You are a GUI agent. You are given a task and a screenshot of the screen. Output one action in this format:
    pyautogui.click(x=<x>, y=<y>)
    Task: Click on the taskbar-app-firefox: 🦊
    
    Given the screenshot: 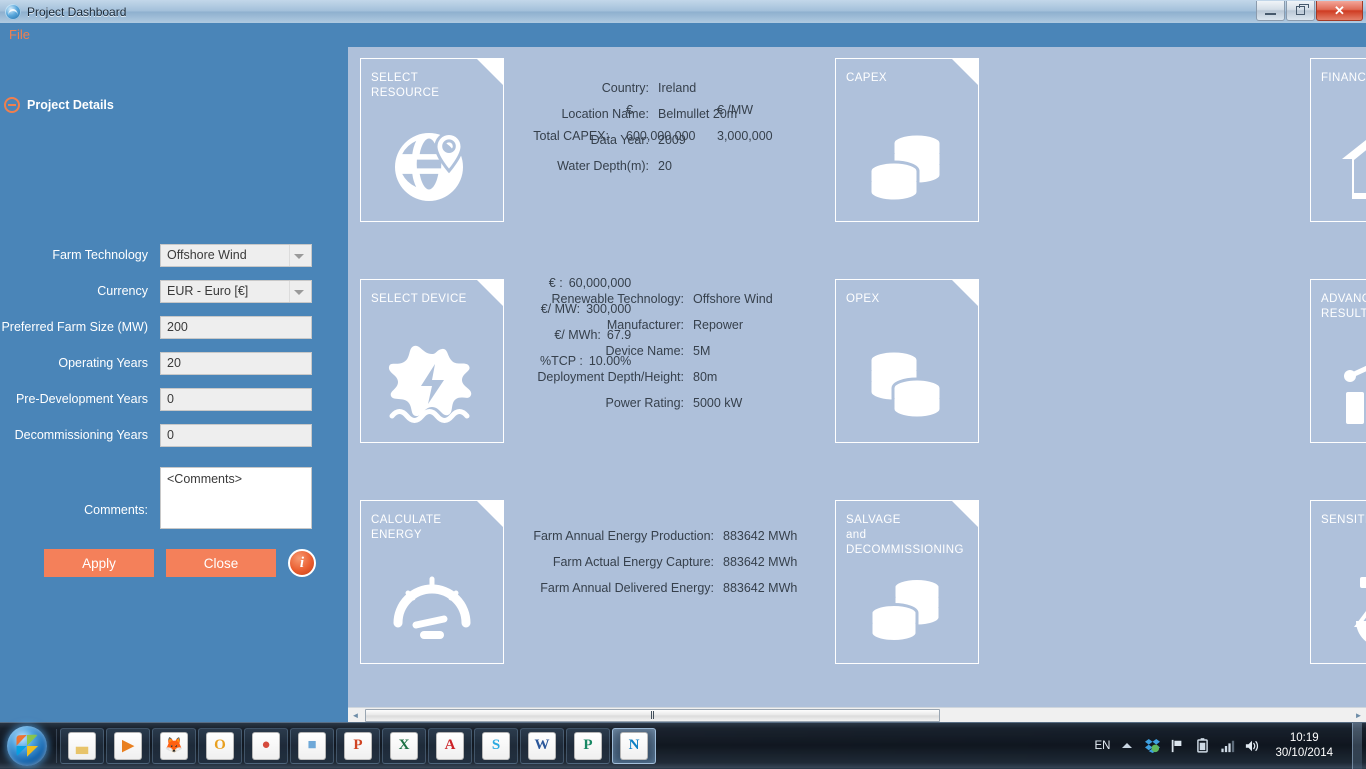 What is the action you would take?
    pyautogui.click(x=174, y=745)
    